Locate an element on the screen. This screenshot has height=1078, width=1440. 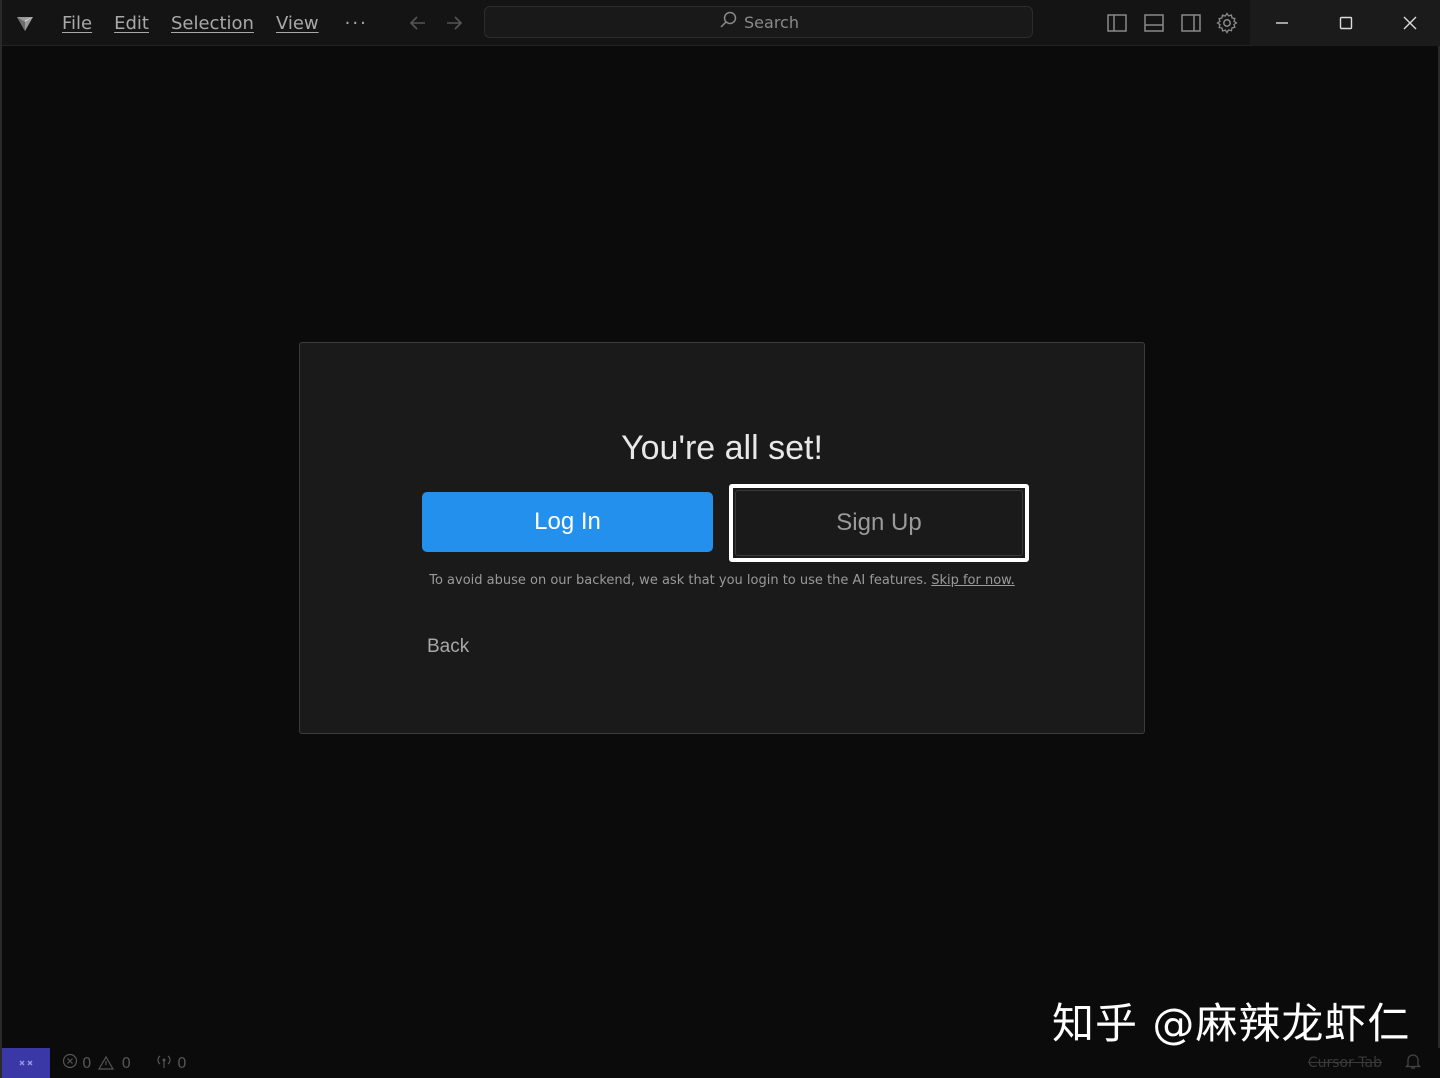
warning-icon is located at coordinates (107, 1063).